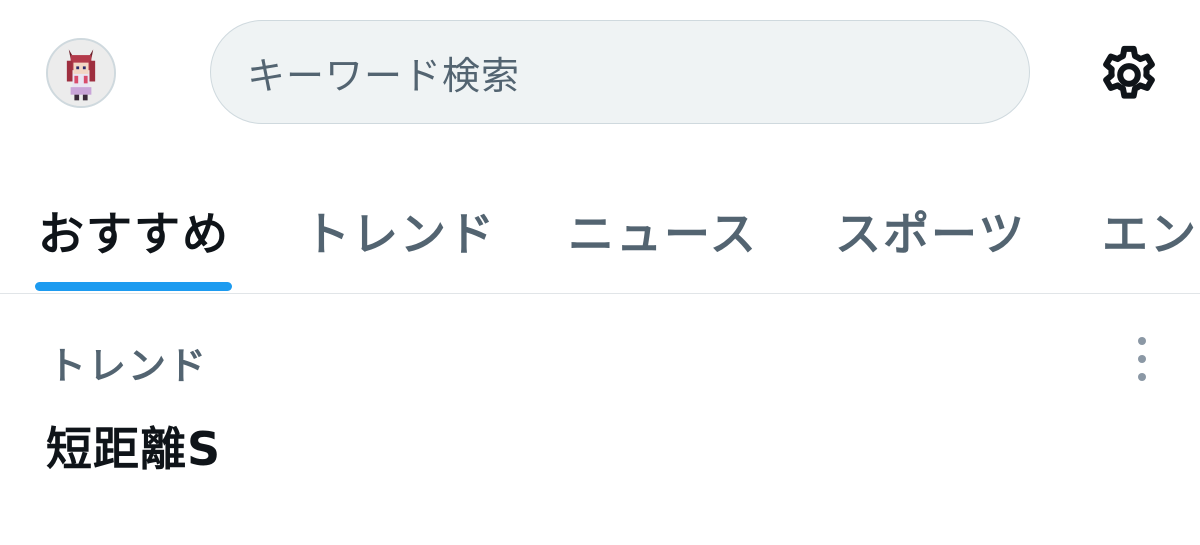 The width and height of the screenshot is (1200, 545). I want to click on gear-icon, so click(1129, 72).